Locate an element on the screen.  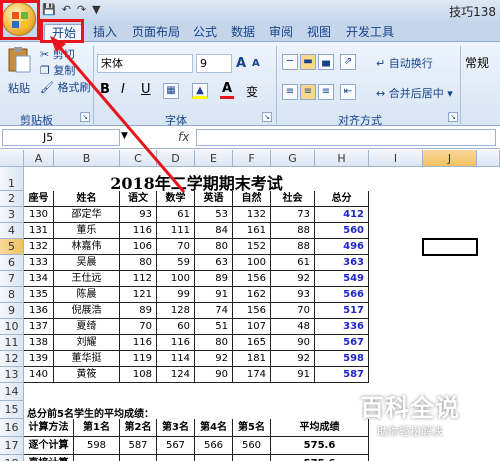
bold-button: B is located at coordinates (105, 89).